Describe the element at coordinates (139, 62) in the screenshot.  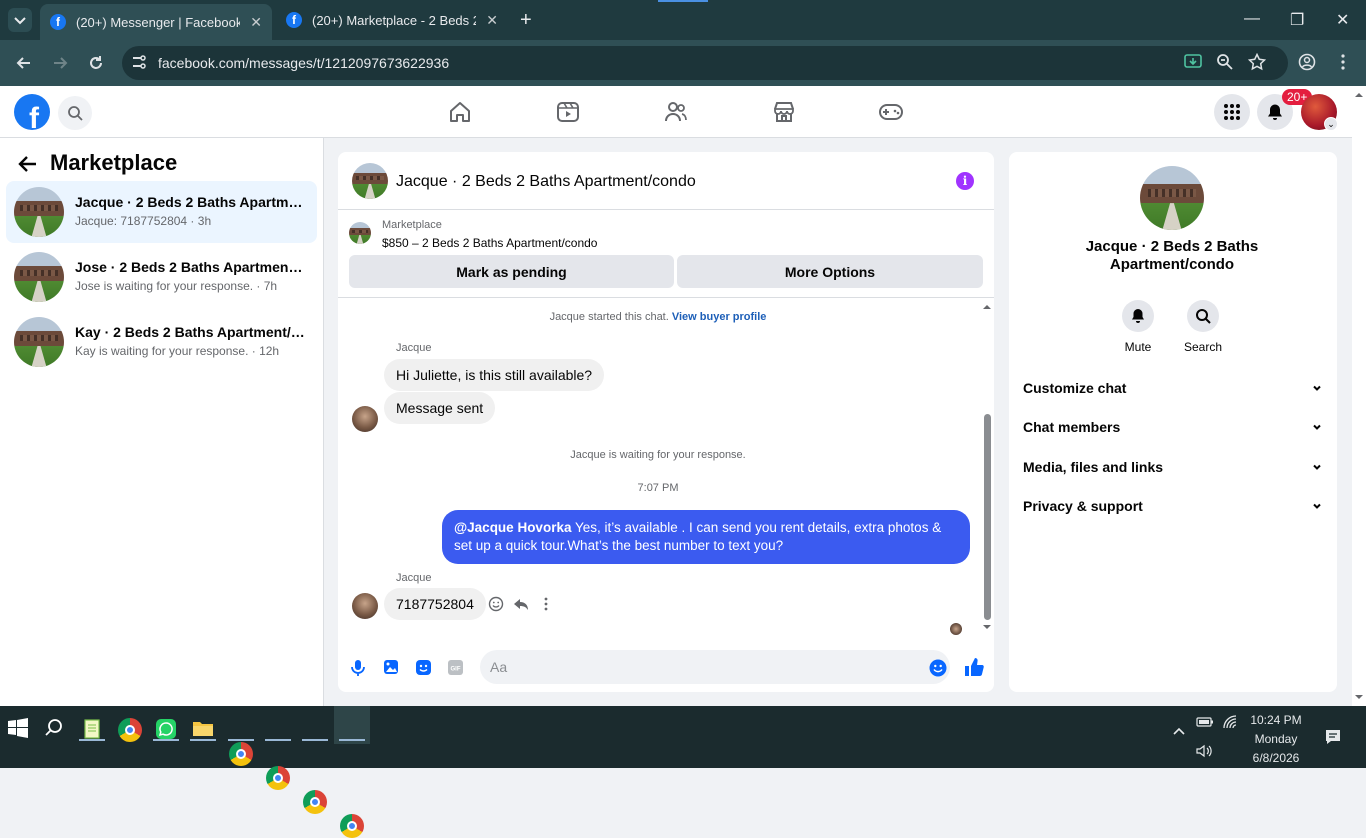
I see `site-settings-icon` at that location.